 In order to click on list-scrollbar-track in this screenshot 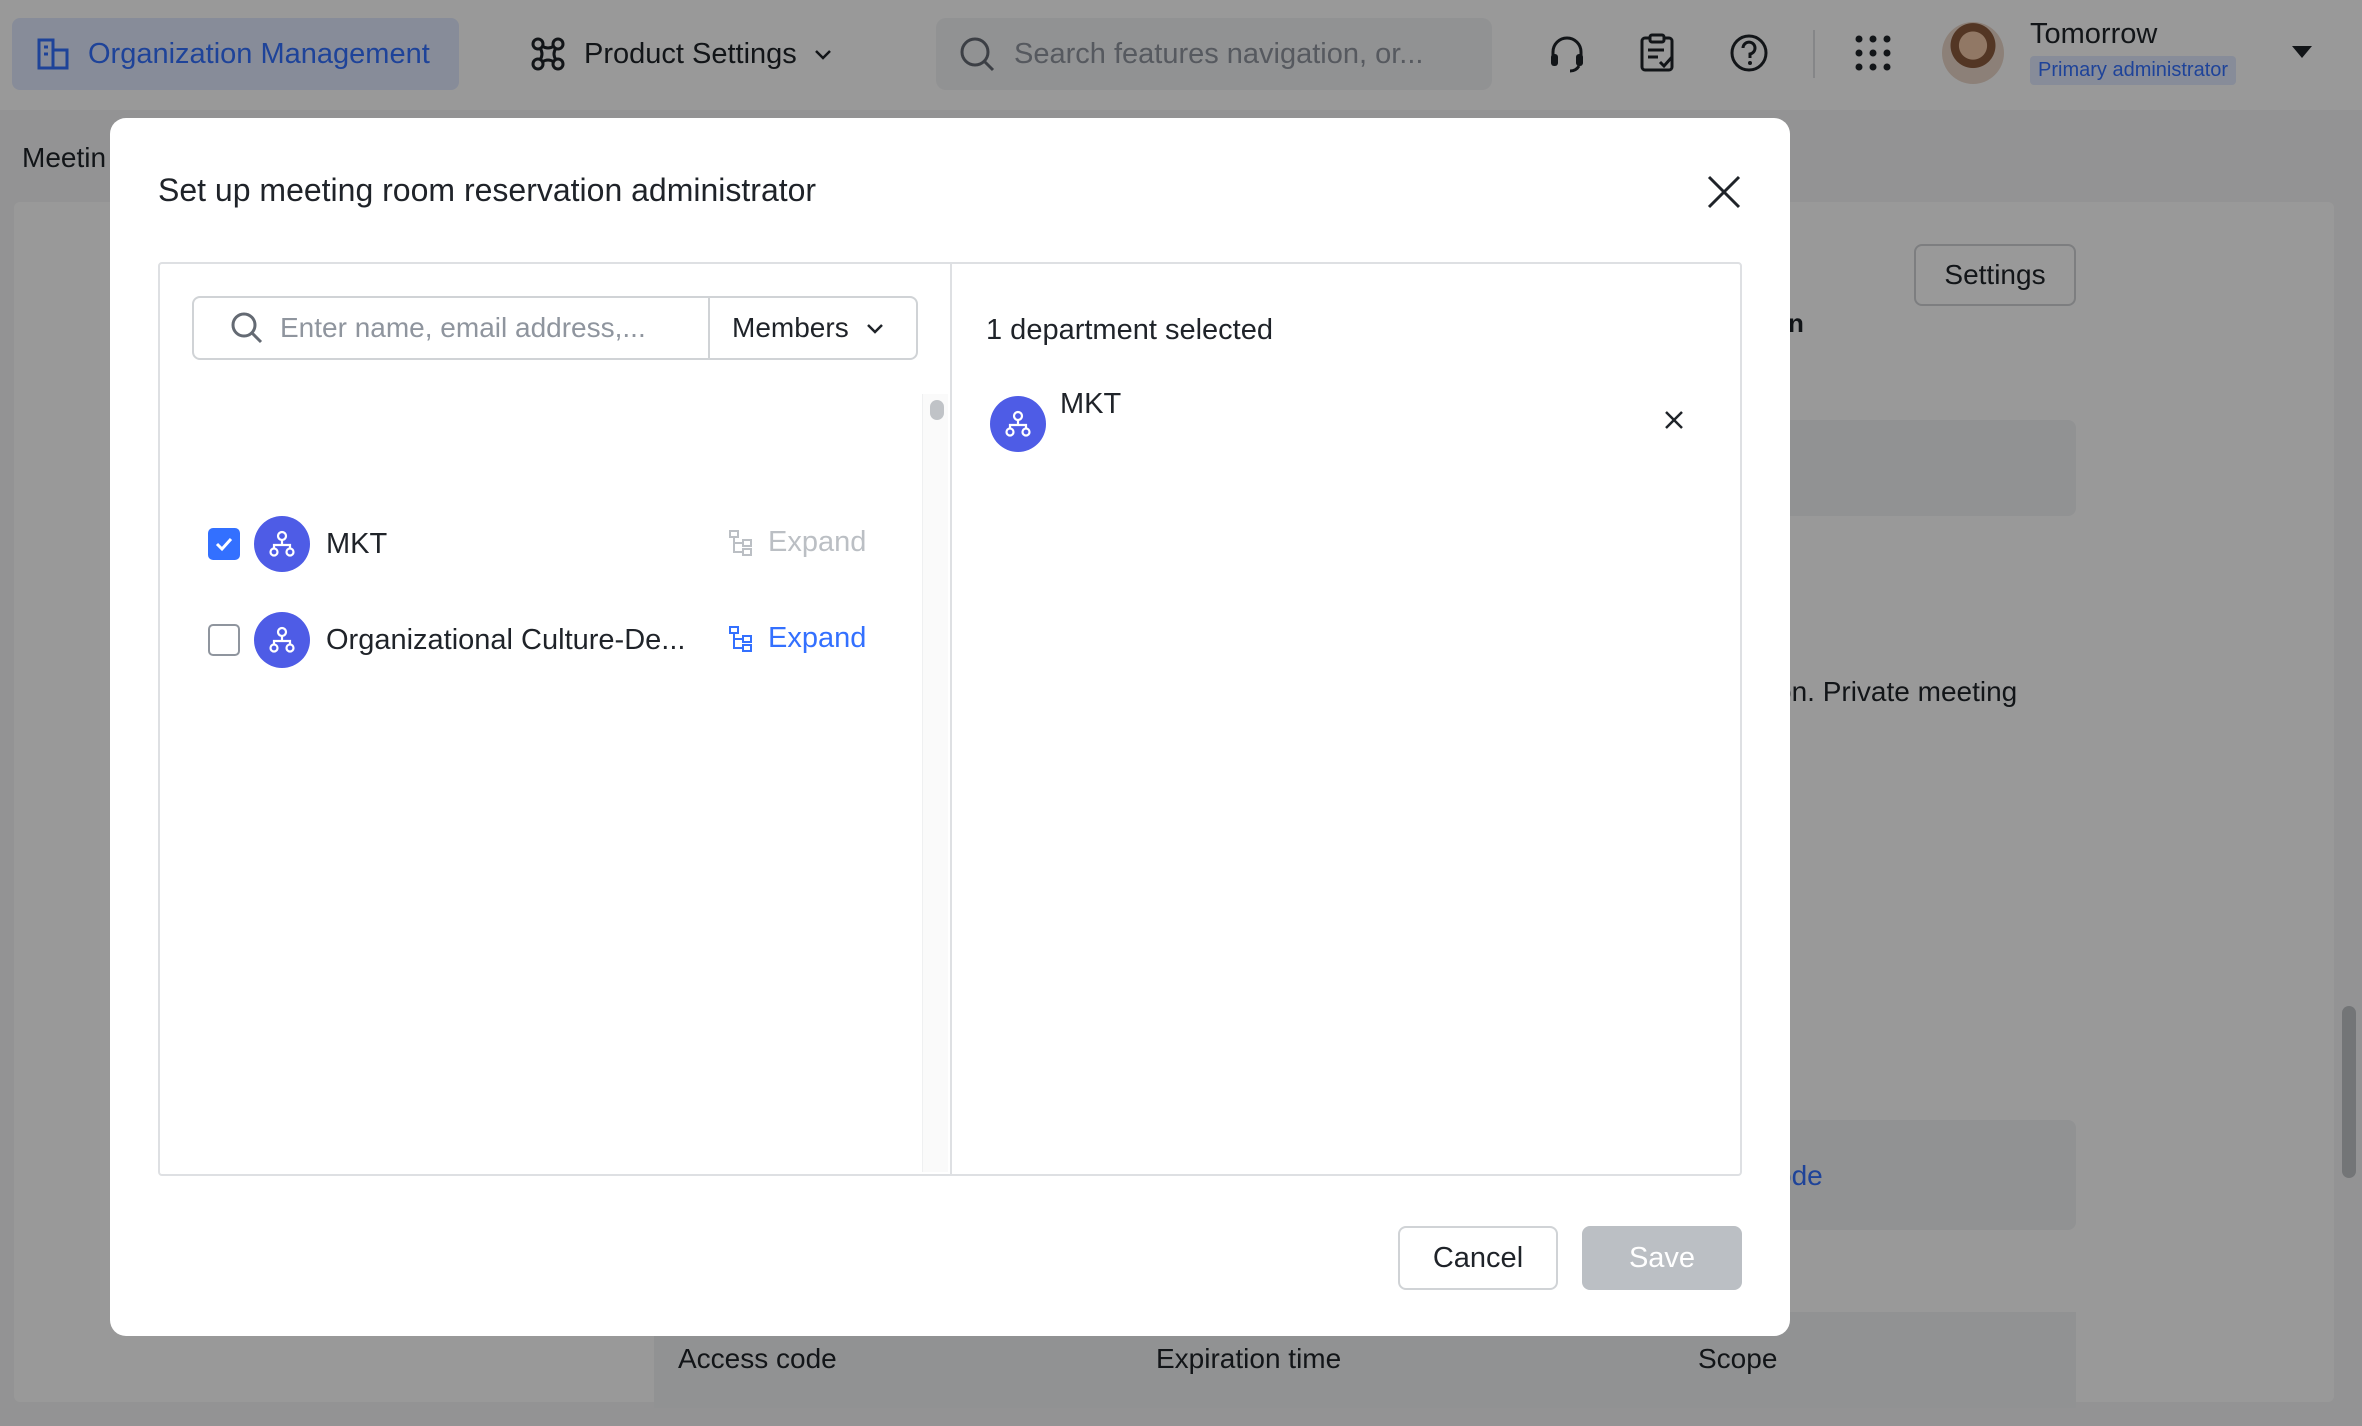, I will do `click(935, 783)`.